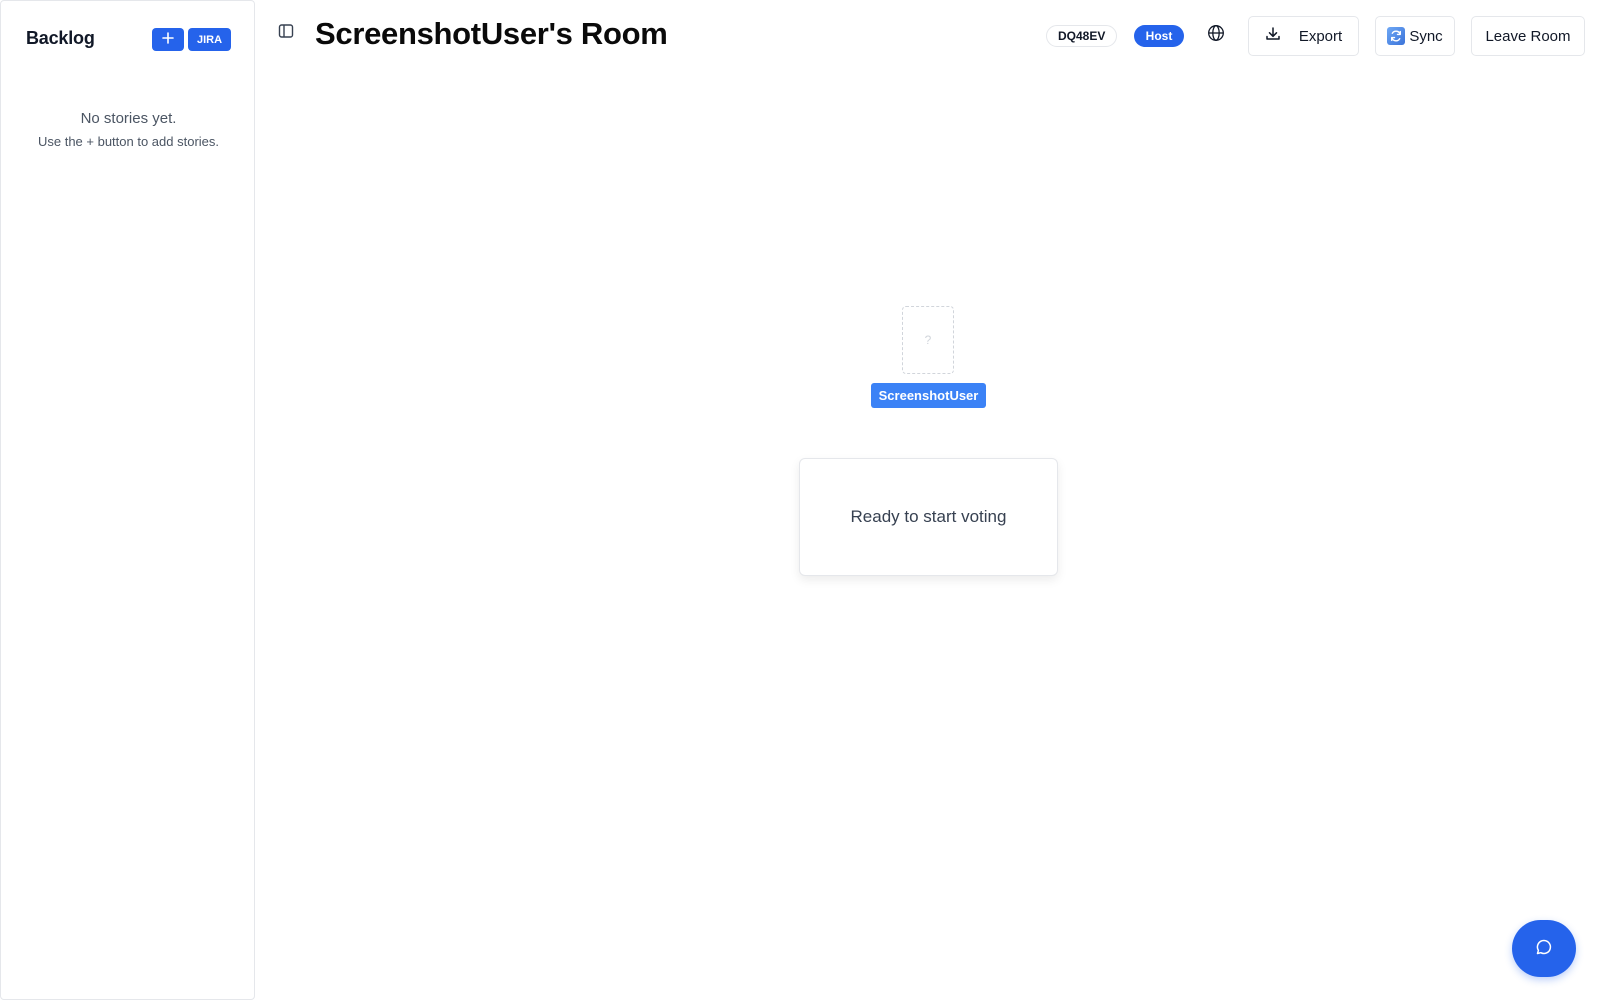  Describe the element at coordinates (1396, 36) in the screenshot. I see `sync-icon` at that location.